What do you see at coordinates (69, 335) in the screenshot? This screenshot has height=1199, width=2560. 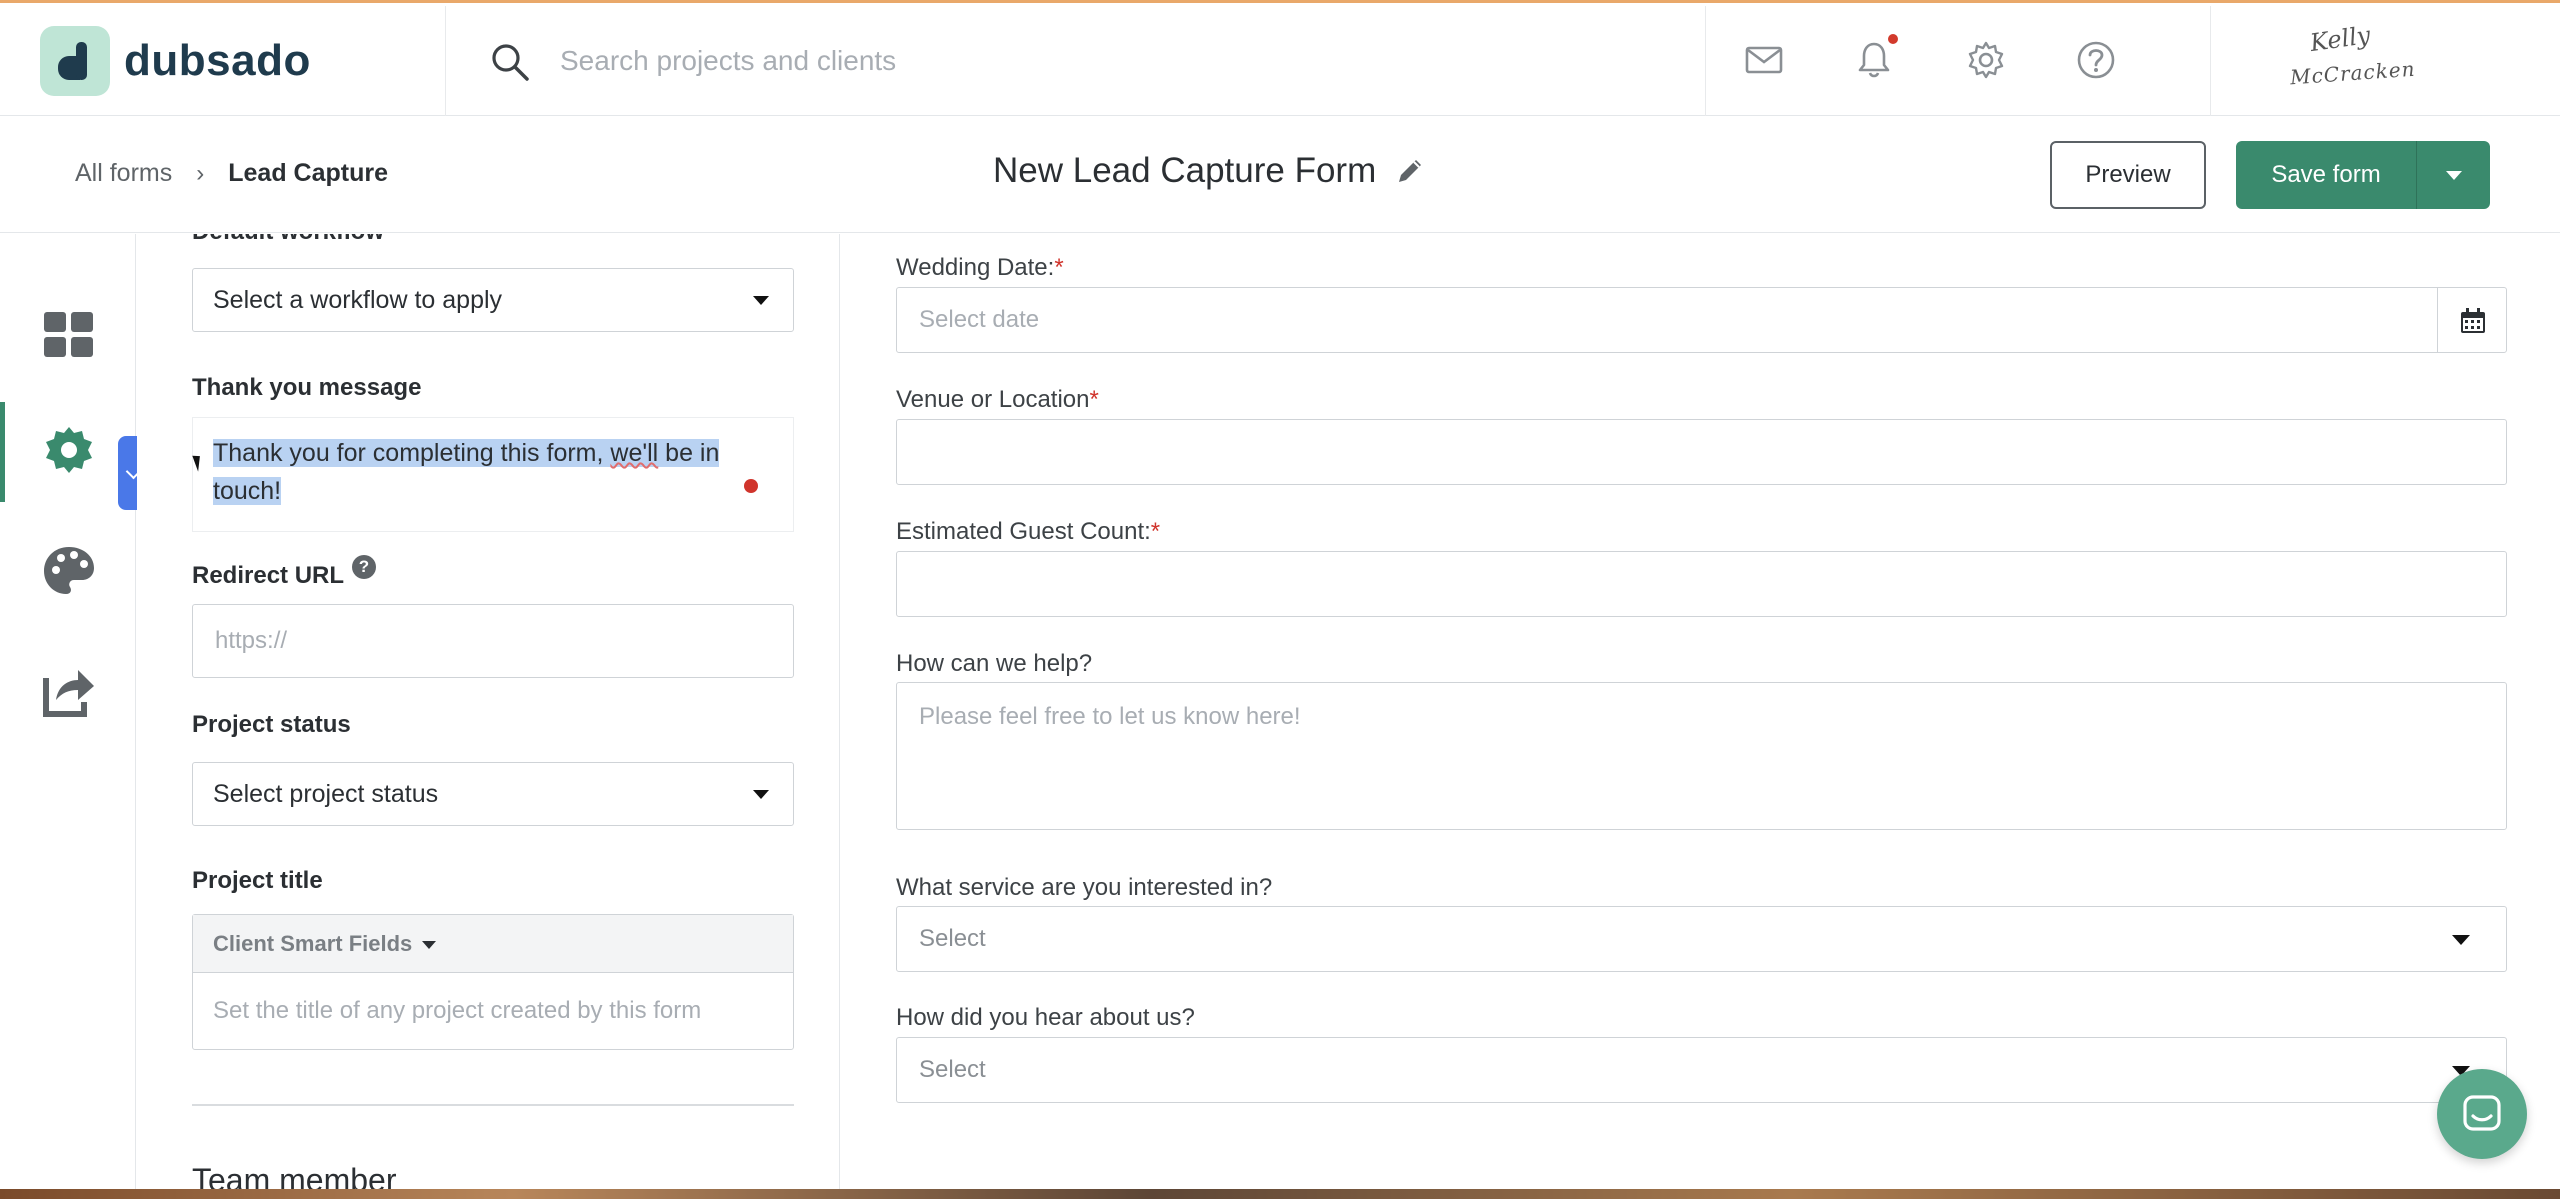 I see `dashboard-grid-icon` at bounding box center [69, 335].